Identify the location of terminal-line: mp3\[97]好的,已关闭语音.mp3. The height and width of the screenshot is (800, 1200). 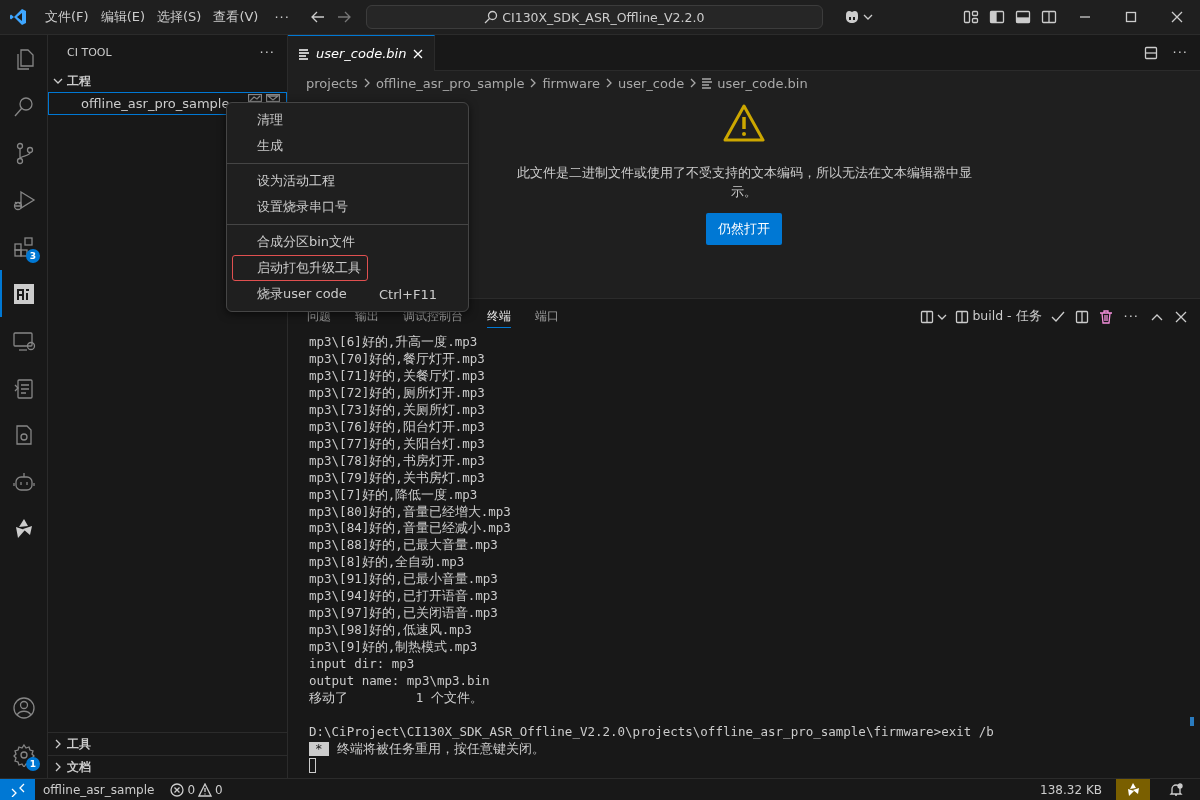
(404, 614).